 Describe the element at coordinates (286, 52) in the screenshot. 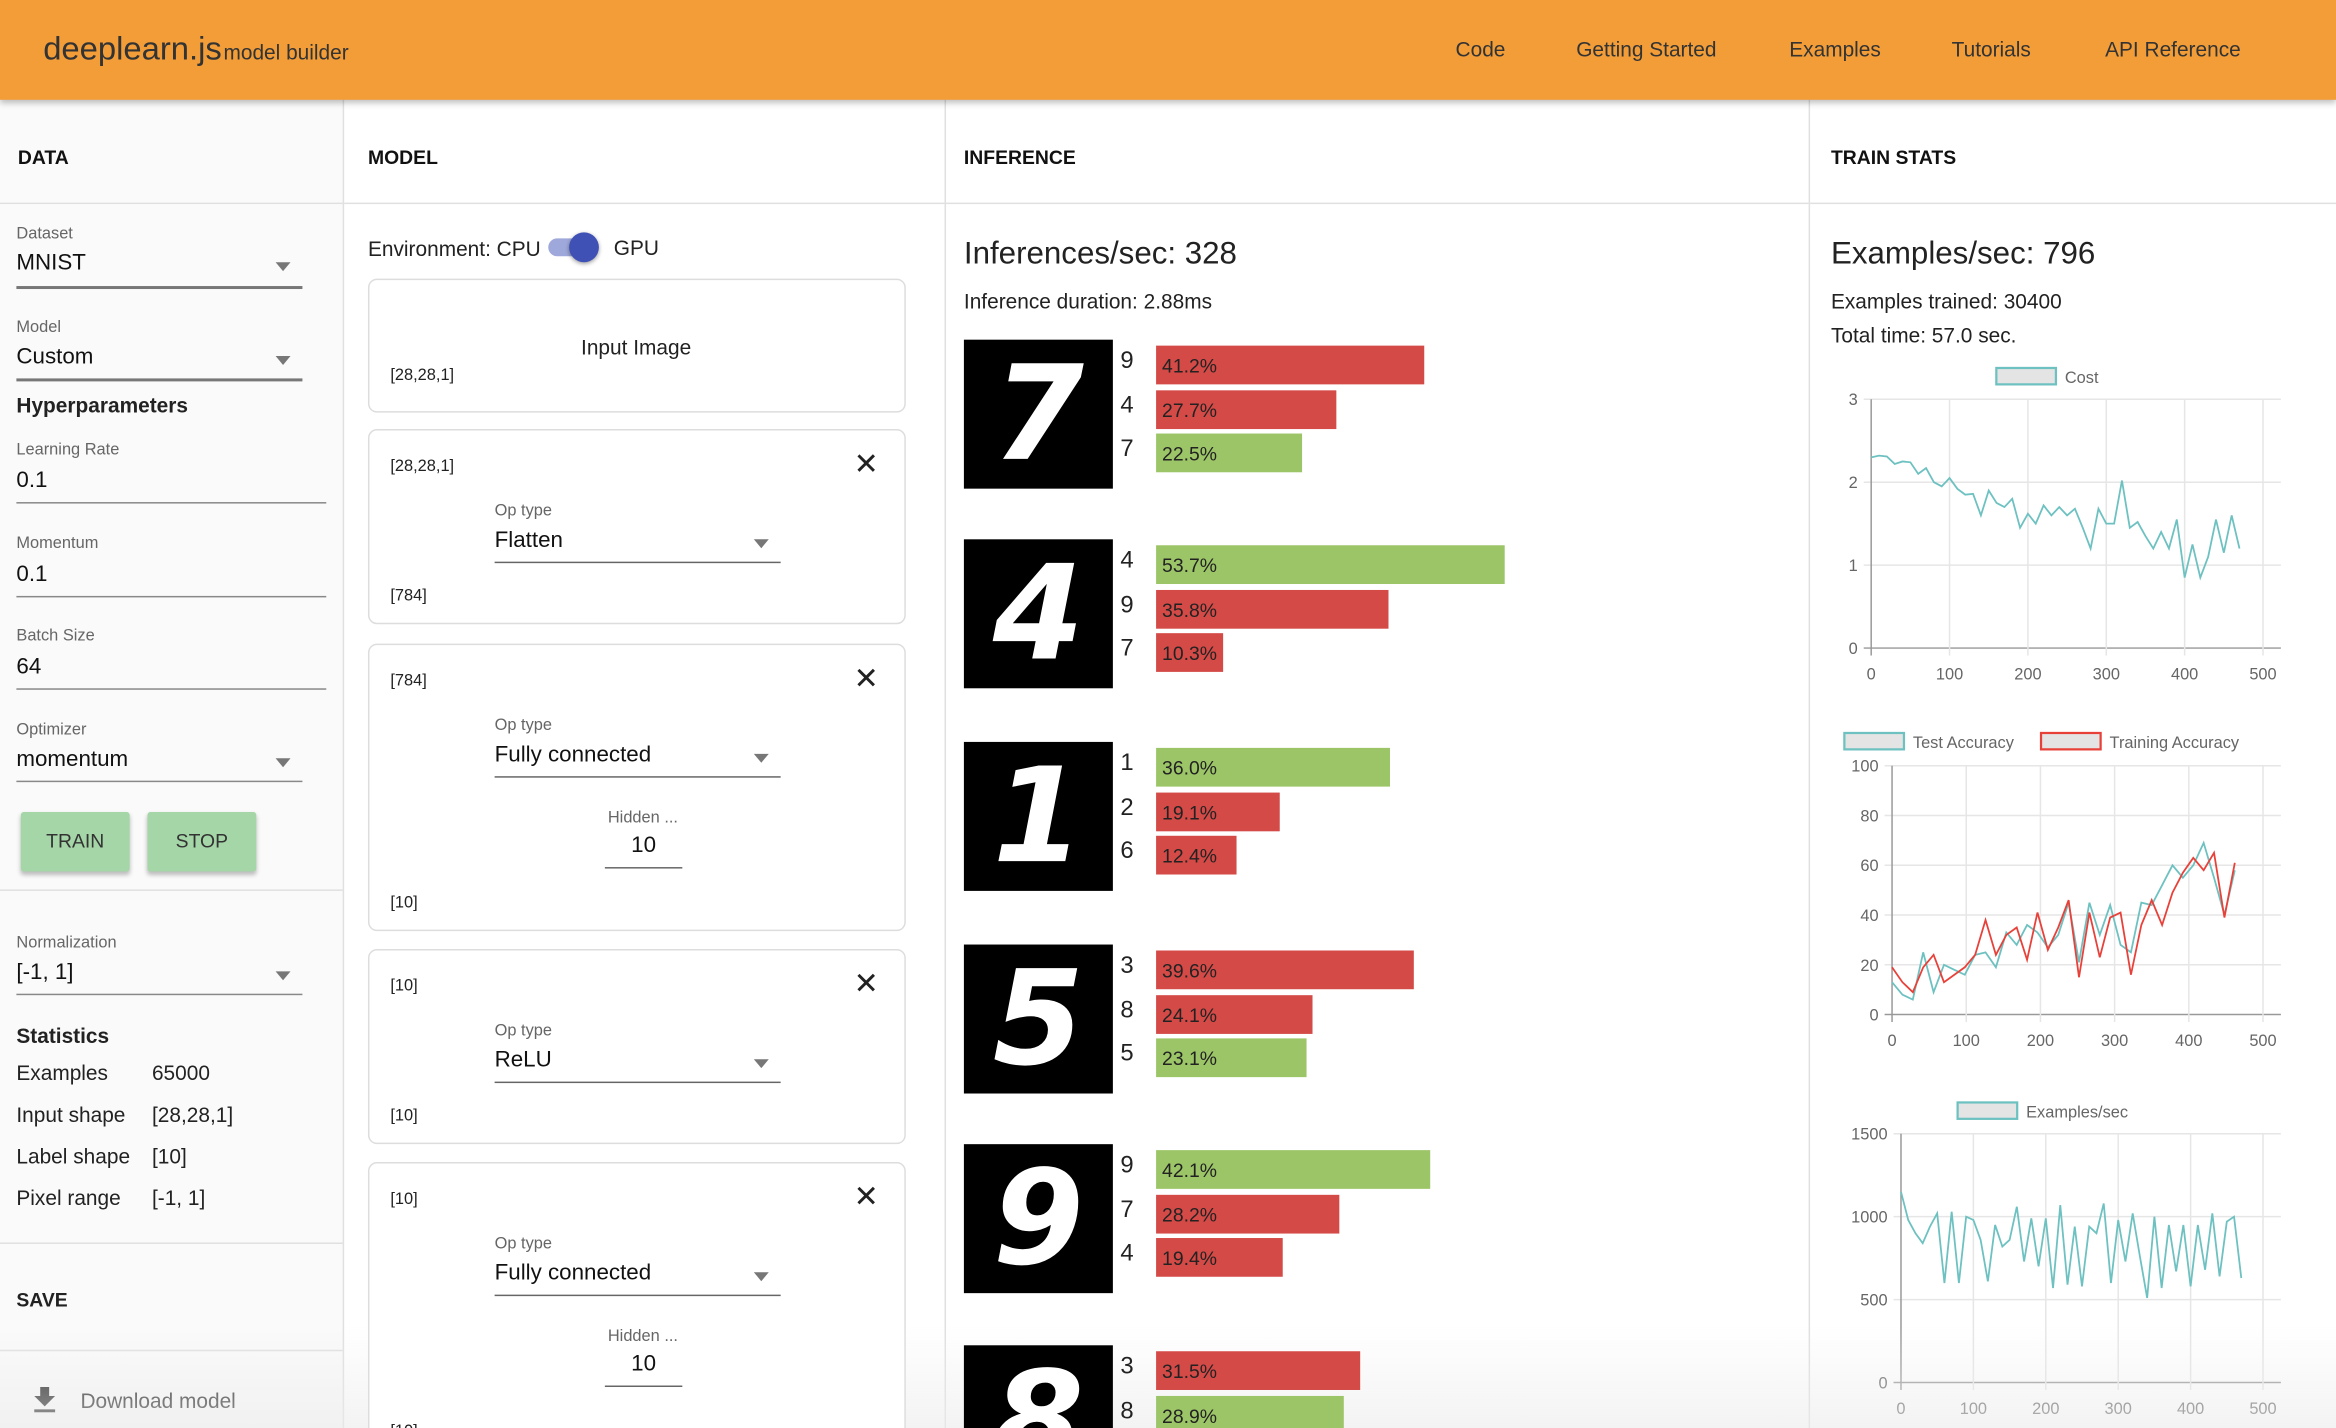

I see `logo-subtitle: model builder` at that location.